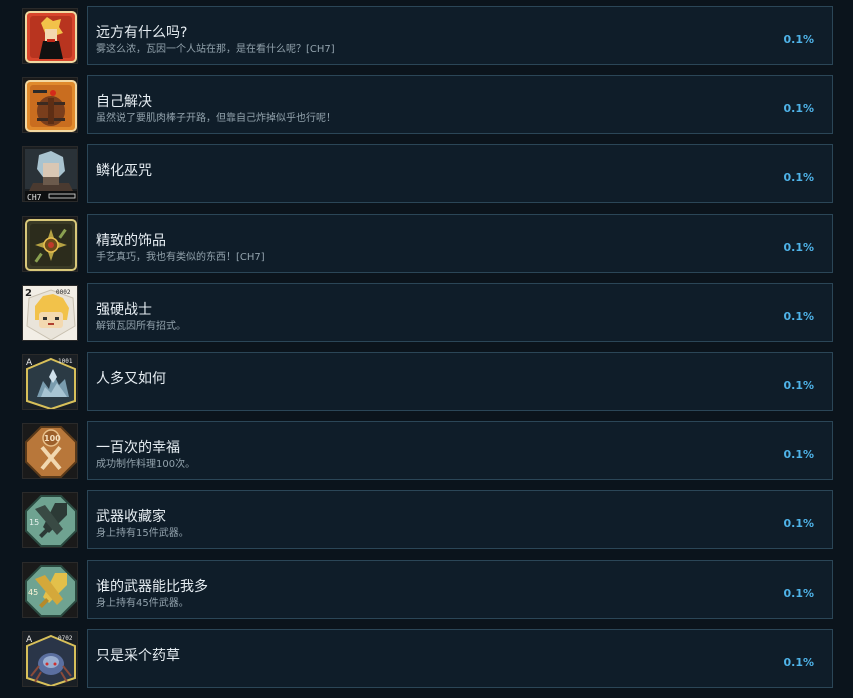  What do you see at coordinates (50, 658) in the screenshot?
I see `spider-icon: A 0702` at bounding box center [50, 658].